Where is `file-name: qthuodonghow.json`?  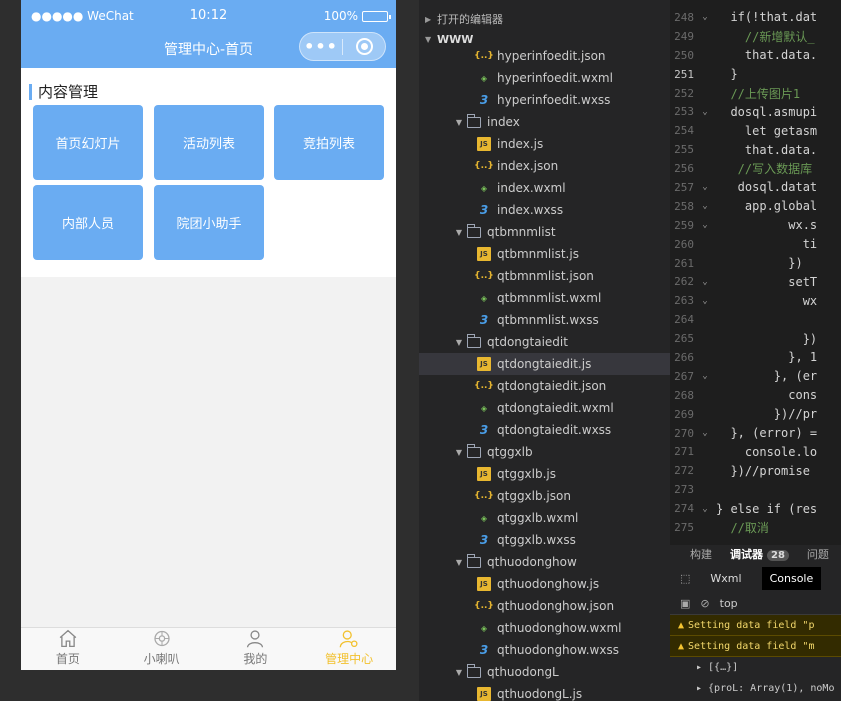 file-name: qthuodonghow.json is located at coordinates (556, 606).